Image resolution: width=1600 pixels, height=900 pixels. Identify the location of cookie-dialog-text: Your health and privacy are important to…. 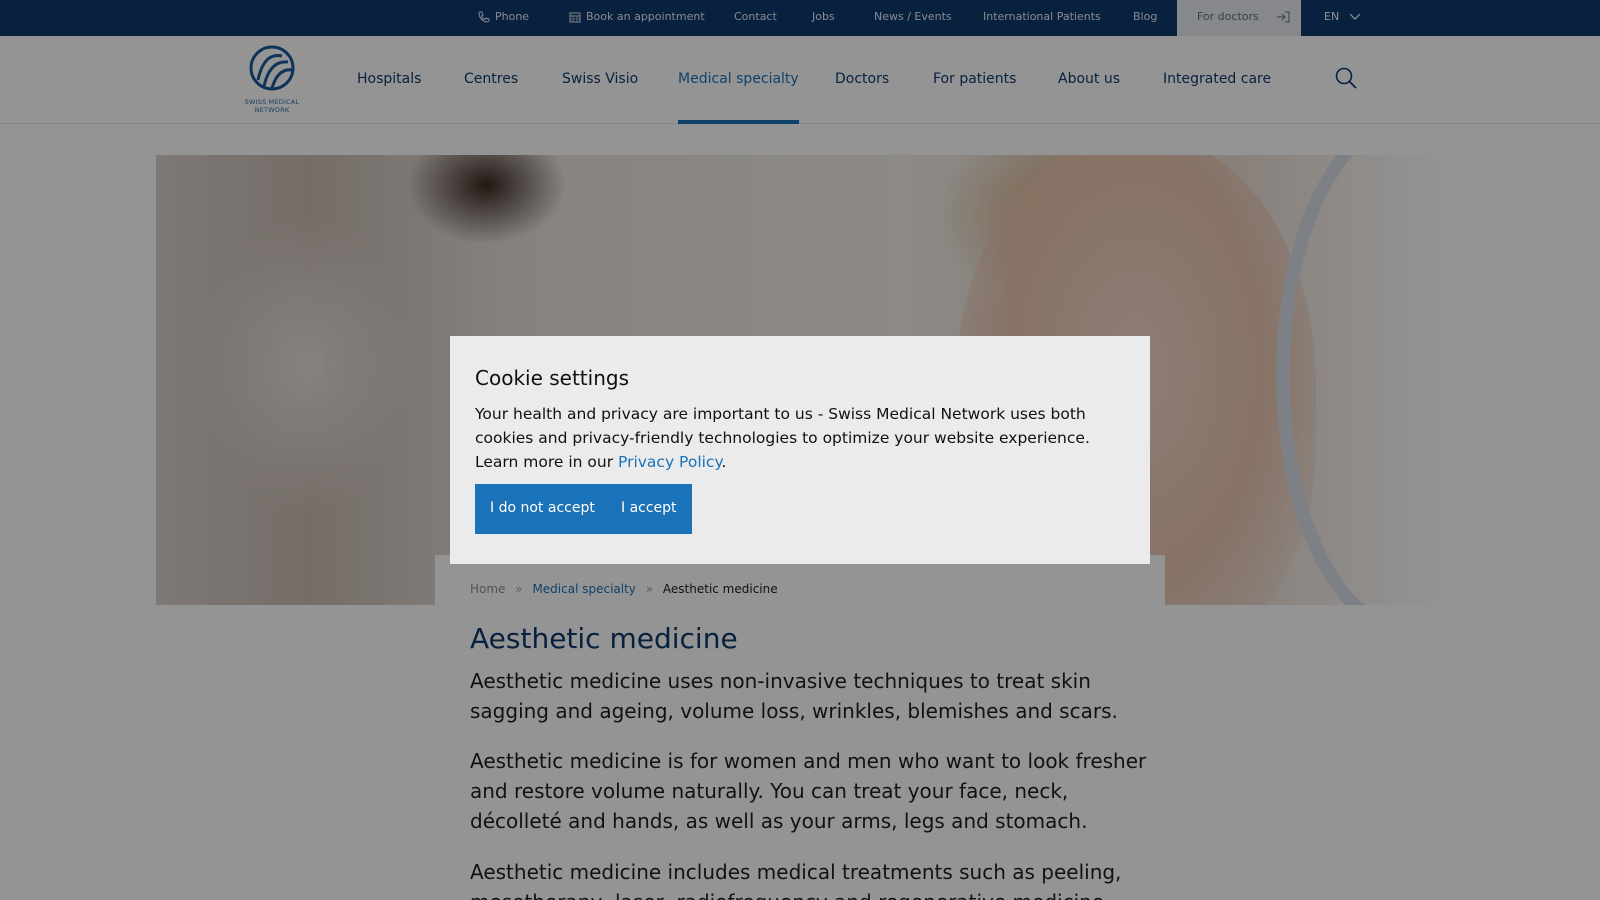
(782, 438).